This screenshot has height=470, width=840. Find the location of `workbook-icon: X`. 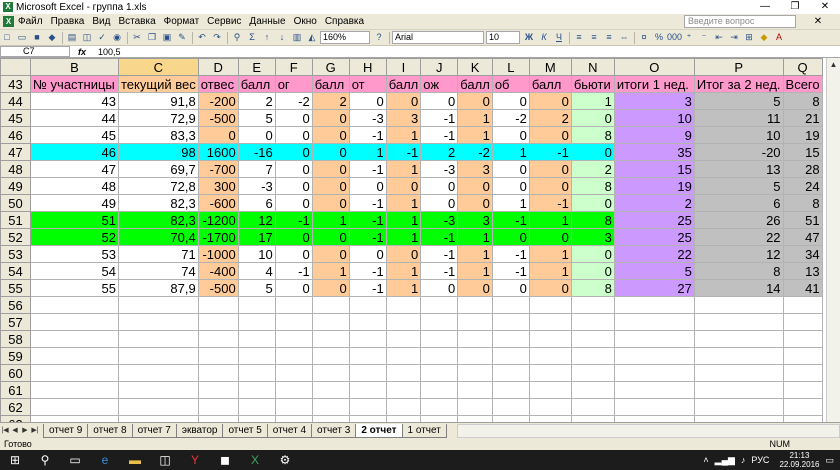

workbook-icon: X is located at coordinates (8, 21).